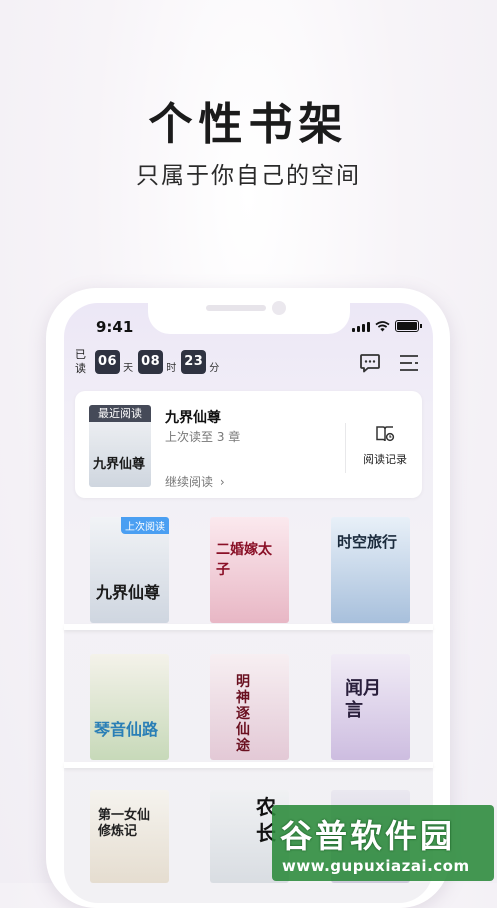  What do you see at coordinates (385, 434) in the screenshot?
I see `reading-history-icon` at bounding box center [385, 434].